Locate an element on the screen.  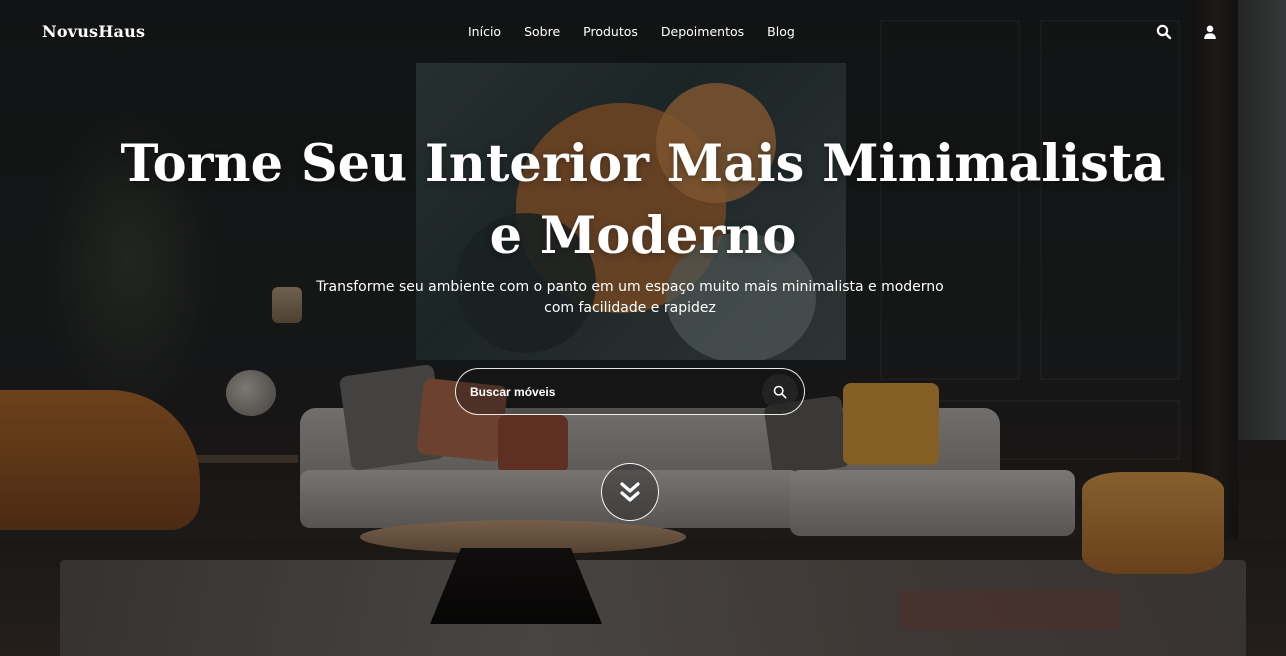
search-button is located at coordinates (780, 392).